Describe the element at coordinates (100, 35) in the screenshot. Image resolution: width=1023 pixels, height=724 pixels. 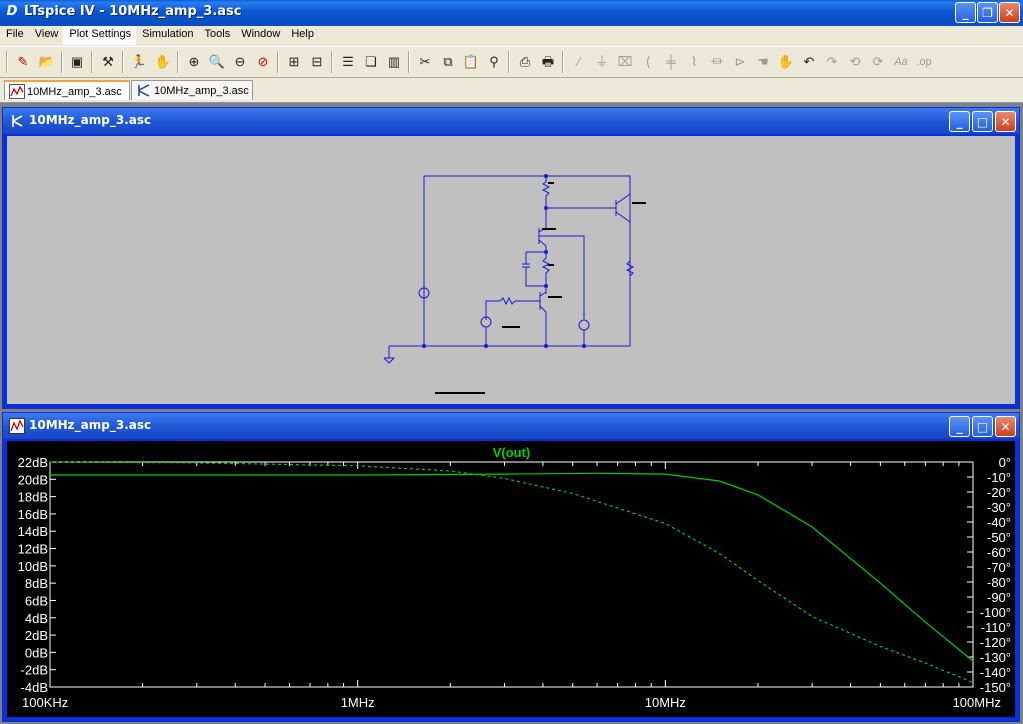
I see `menu-plot-settings: Plot Settings` at that location.